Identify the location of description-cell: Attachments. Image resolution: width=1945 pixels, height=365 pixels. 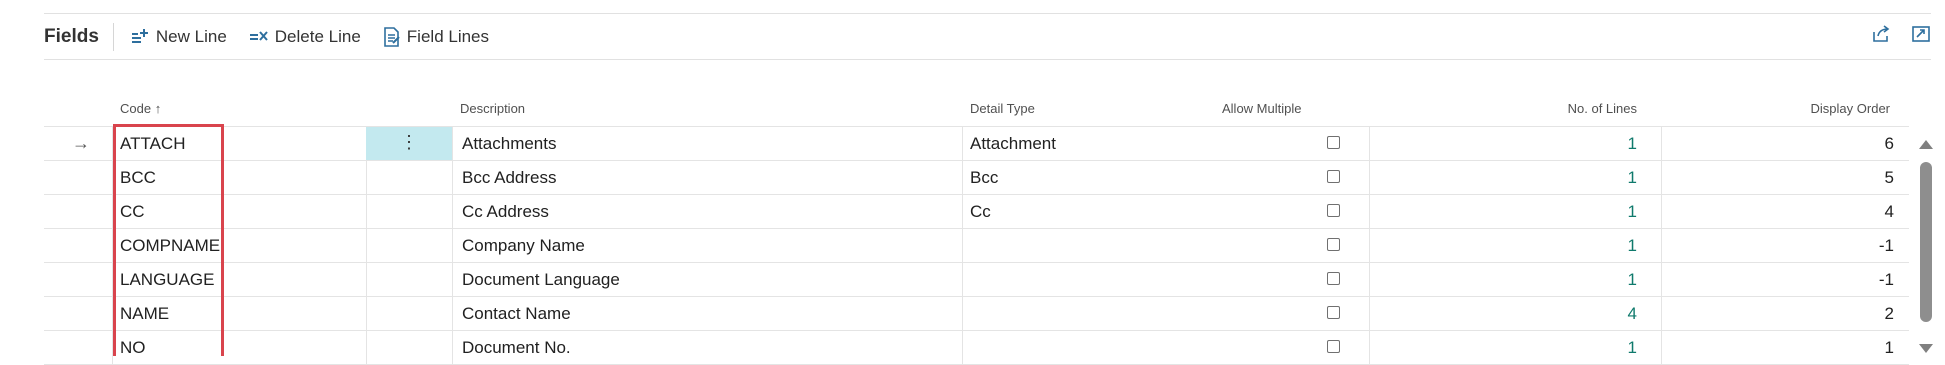
(509, 143).